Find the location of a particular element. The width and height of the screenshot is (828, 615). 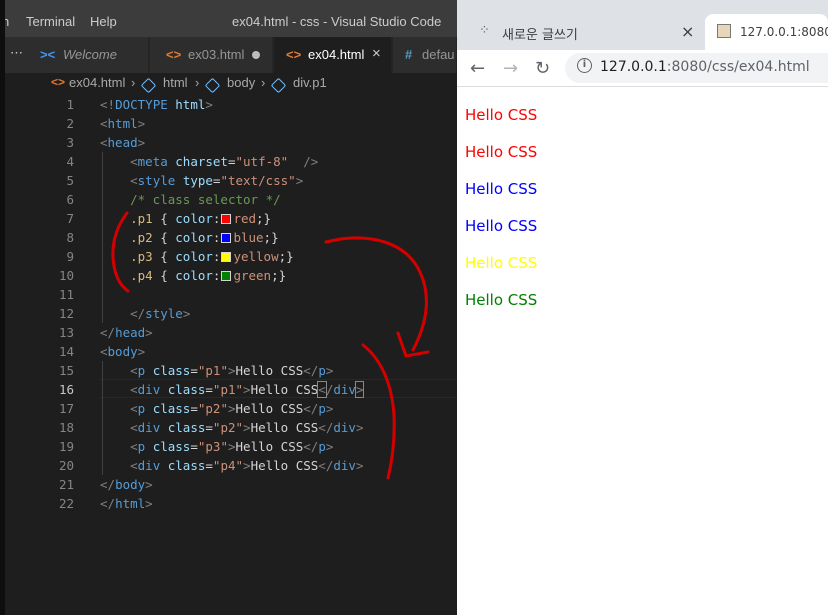

hello-text-div4: Hello CSS is located at coordinates (501, 300).